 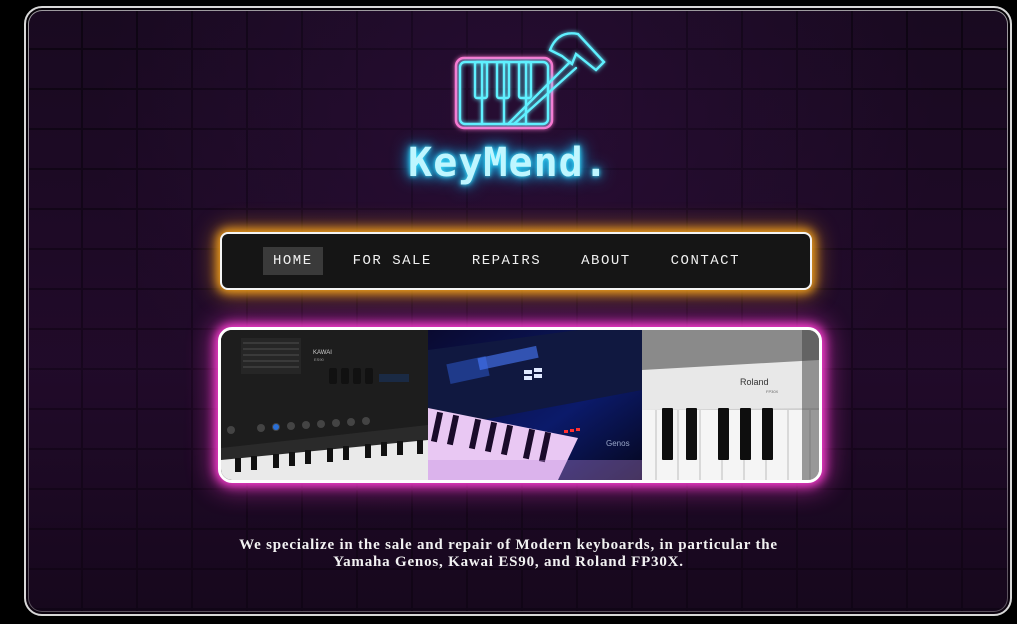 I want to click on genos-brand-mark: Genos, so click(x=618, y=443).